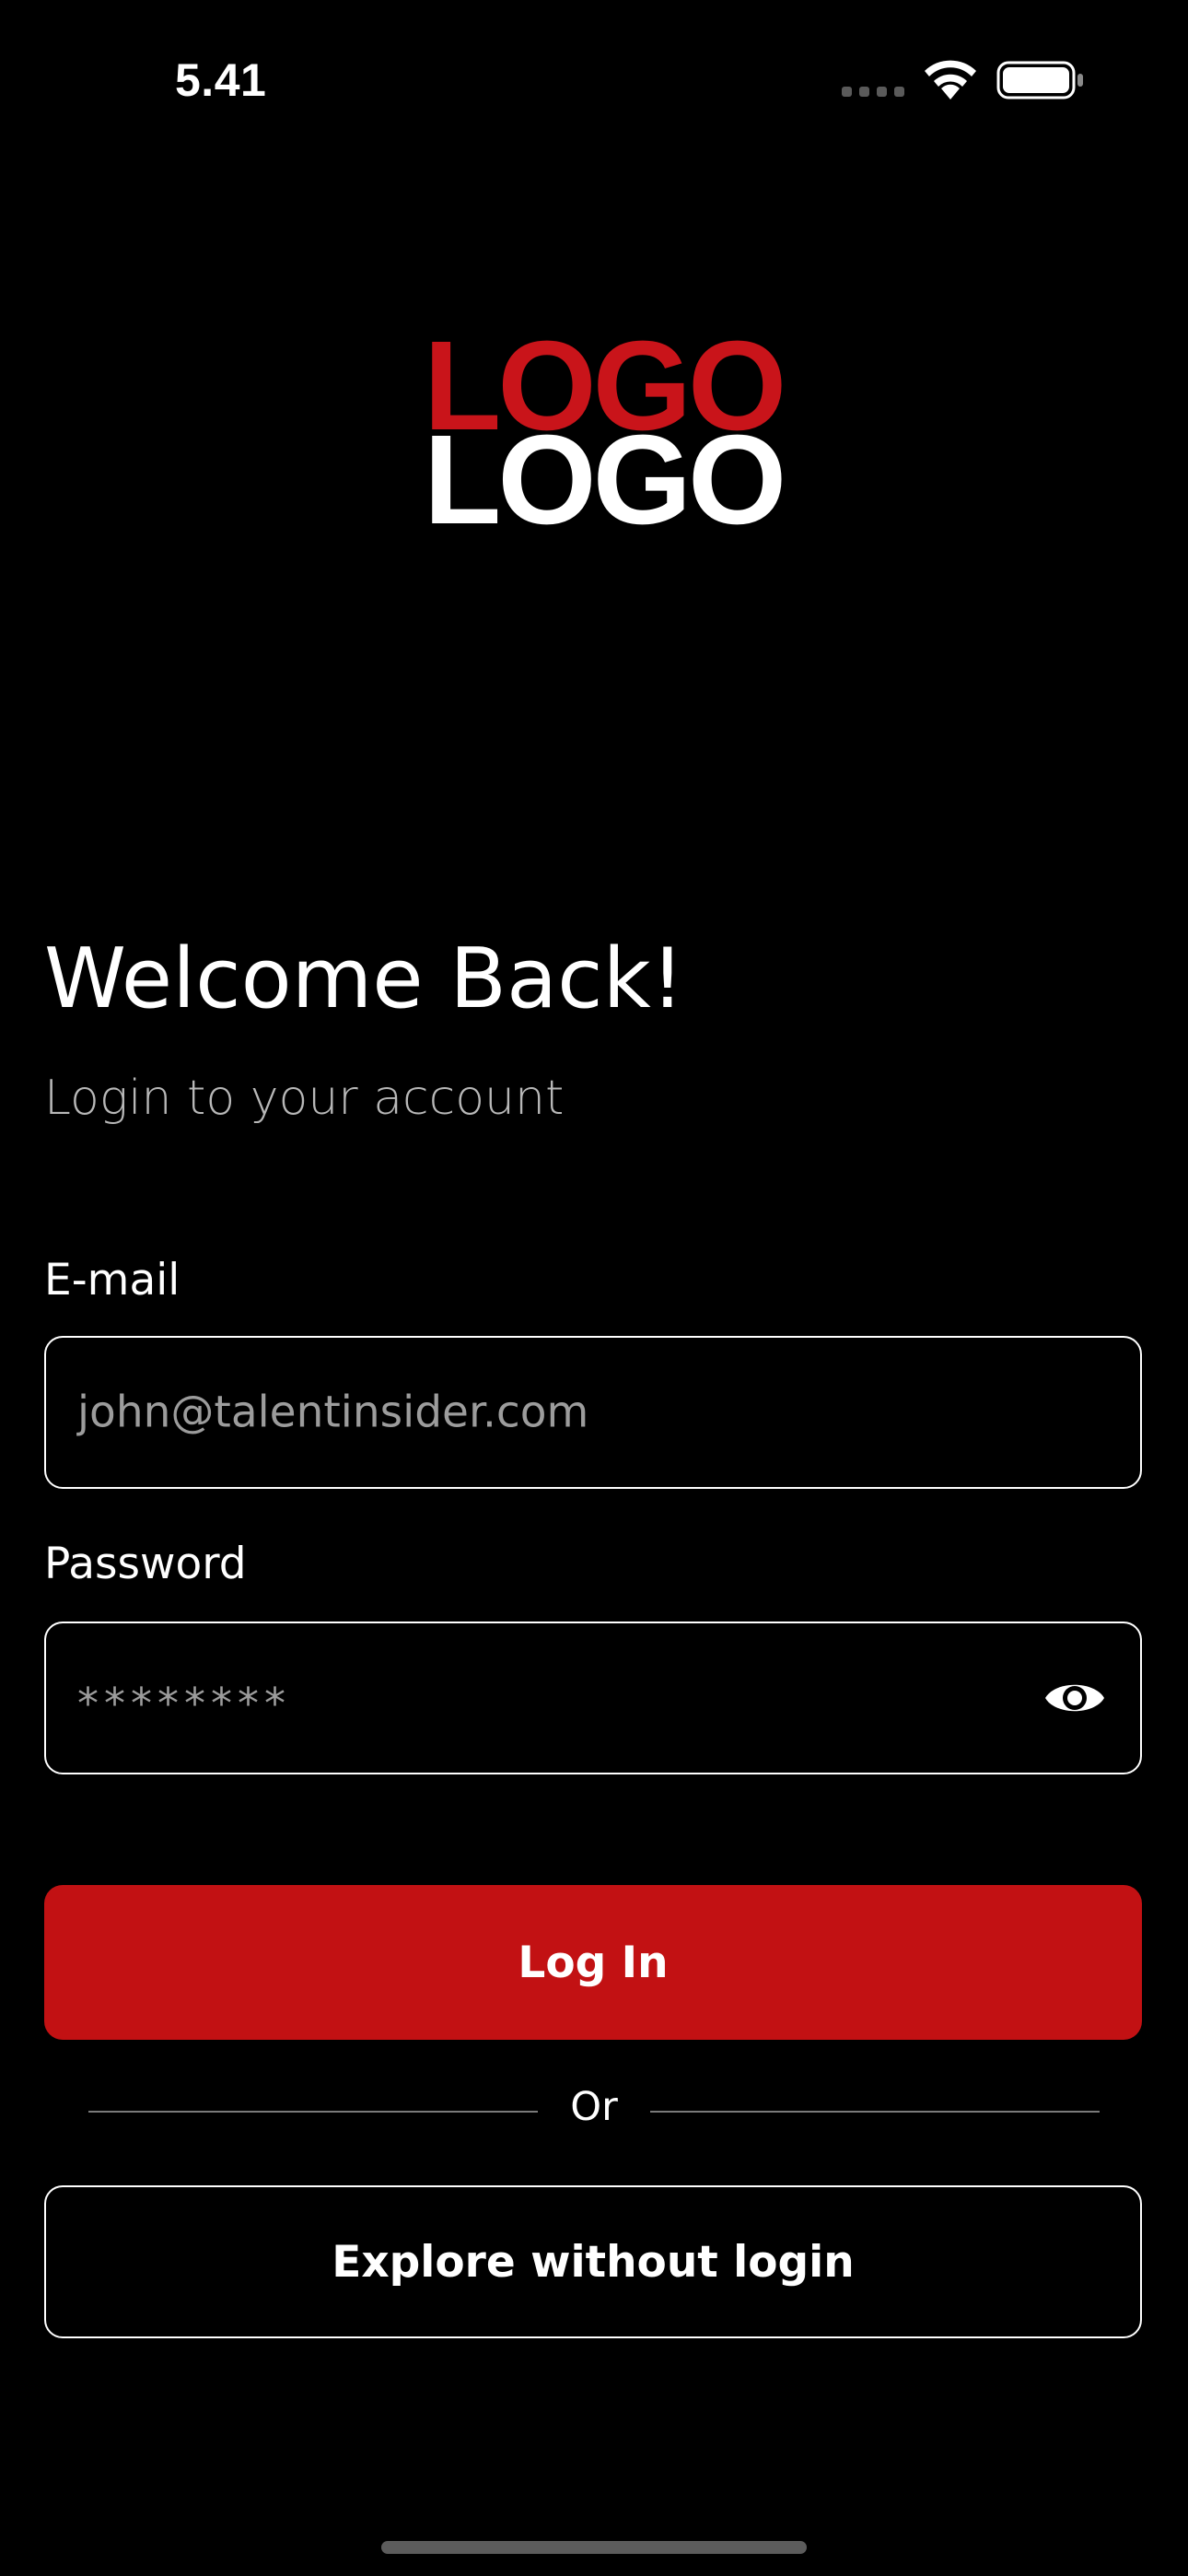 This screenshot has width=1188, height=2576. Describe the element at coordinates (605, 480) in the screenshot. I see `logo-bottom-text: LOGO` at that location.